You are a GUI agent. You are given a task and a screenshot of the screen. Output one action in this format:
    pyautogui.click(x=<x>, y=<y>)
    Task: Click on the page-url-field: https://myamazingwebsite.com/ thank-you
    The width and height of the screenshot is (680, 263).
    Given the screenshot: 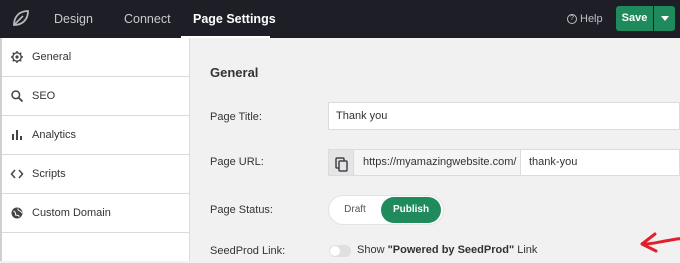 What is the action you would take?
    pyautogui.click(x=504, y=162)
    